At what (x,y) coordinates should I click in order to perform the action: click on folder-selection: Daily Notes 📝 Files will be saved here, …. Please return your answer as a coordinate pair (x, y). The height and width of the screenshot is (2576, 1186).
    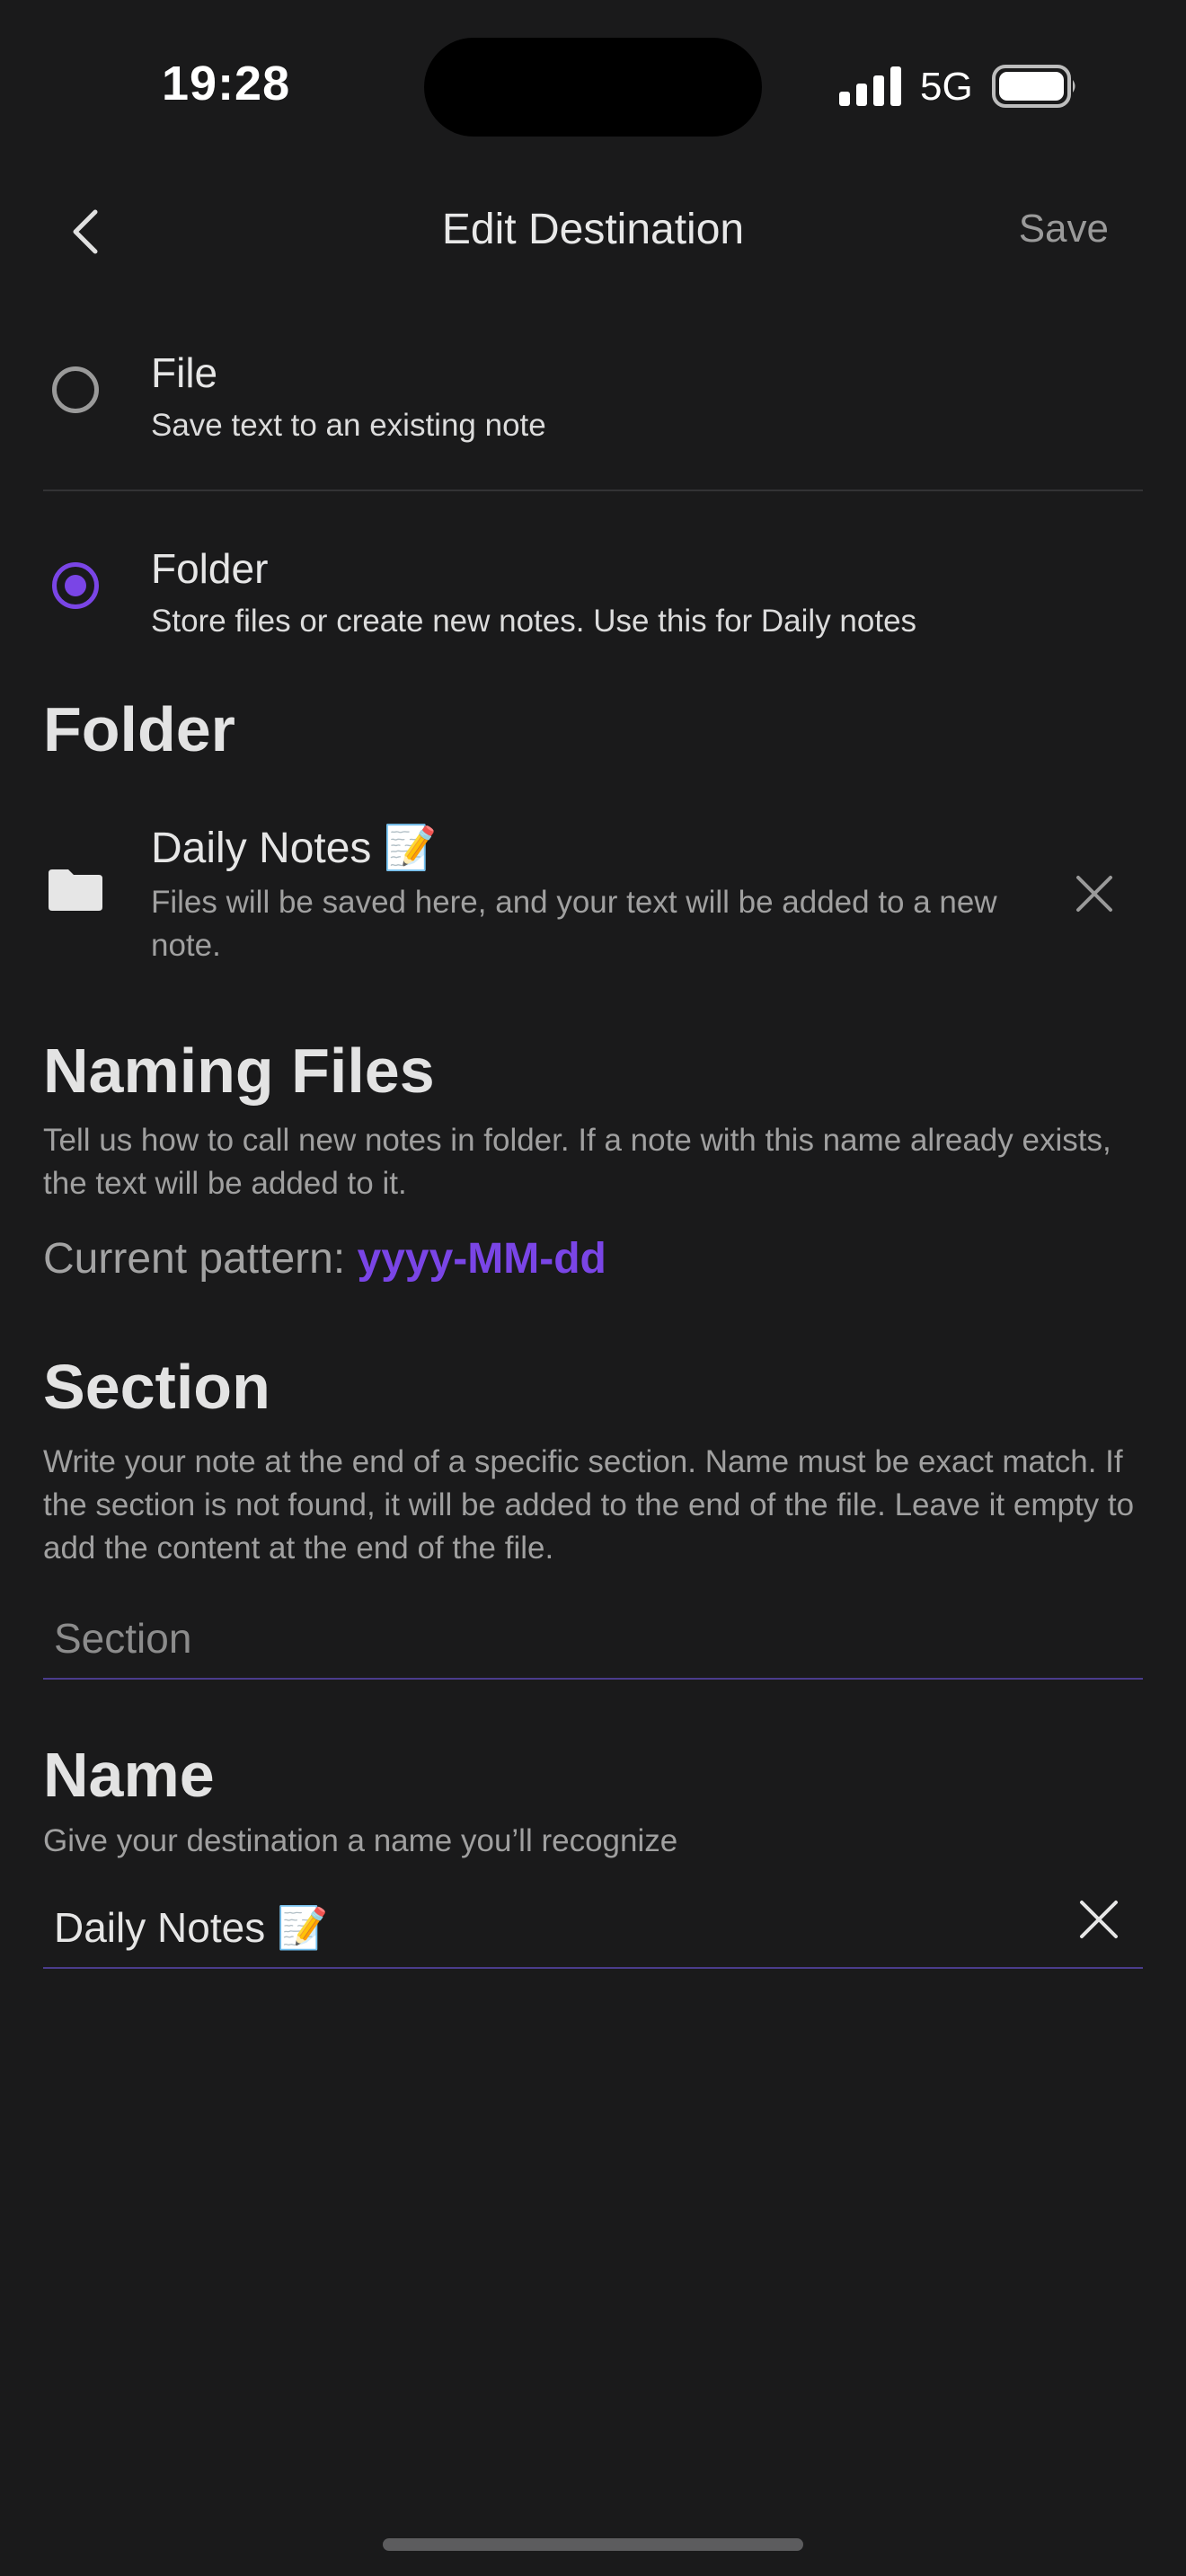
    Looking at the image, I should click on (593, 894).